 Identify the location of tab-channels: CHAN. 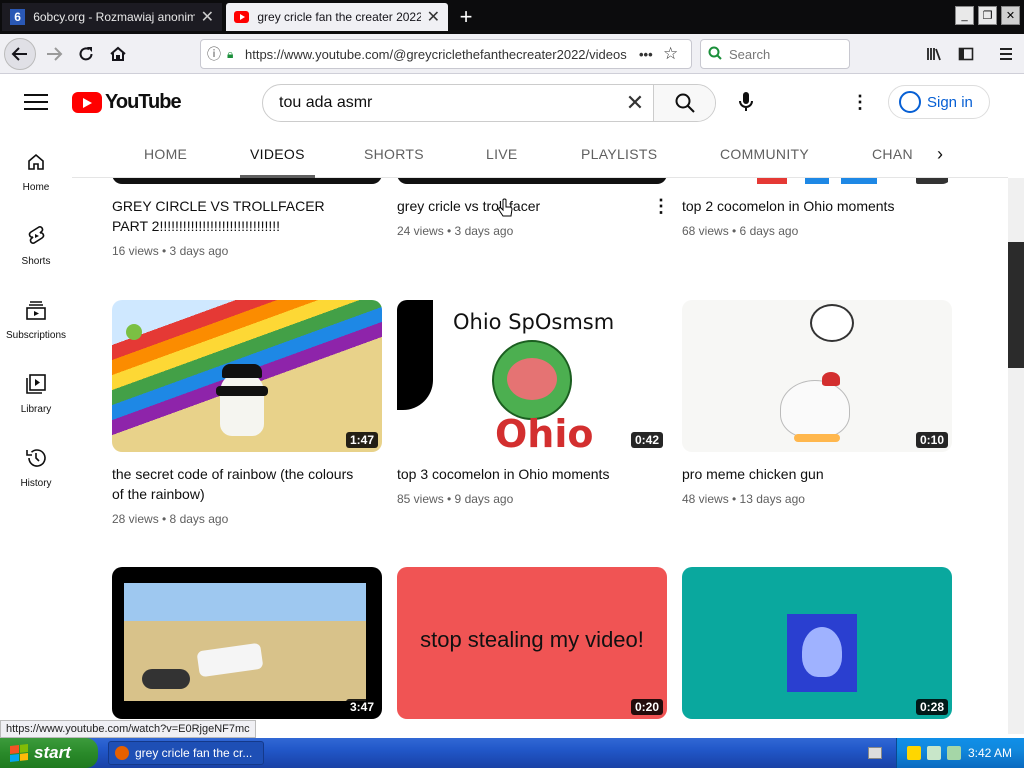
(892, 154).